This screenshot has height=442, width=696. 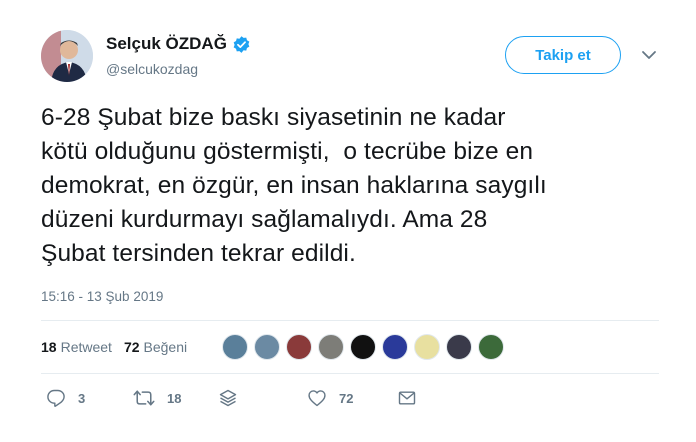 I want to click on retweet-icon, so click(x=144, y=398).